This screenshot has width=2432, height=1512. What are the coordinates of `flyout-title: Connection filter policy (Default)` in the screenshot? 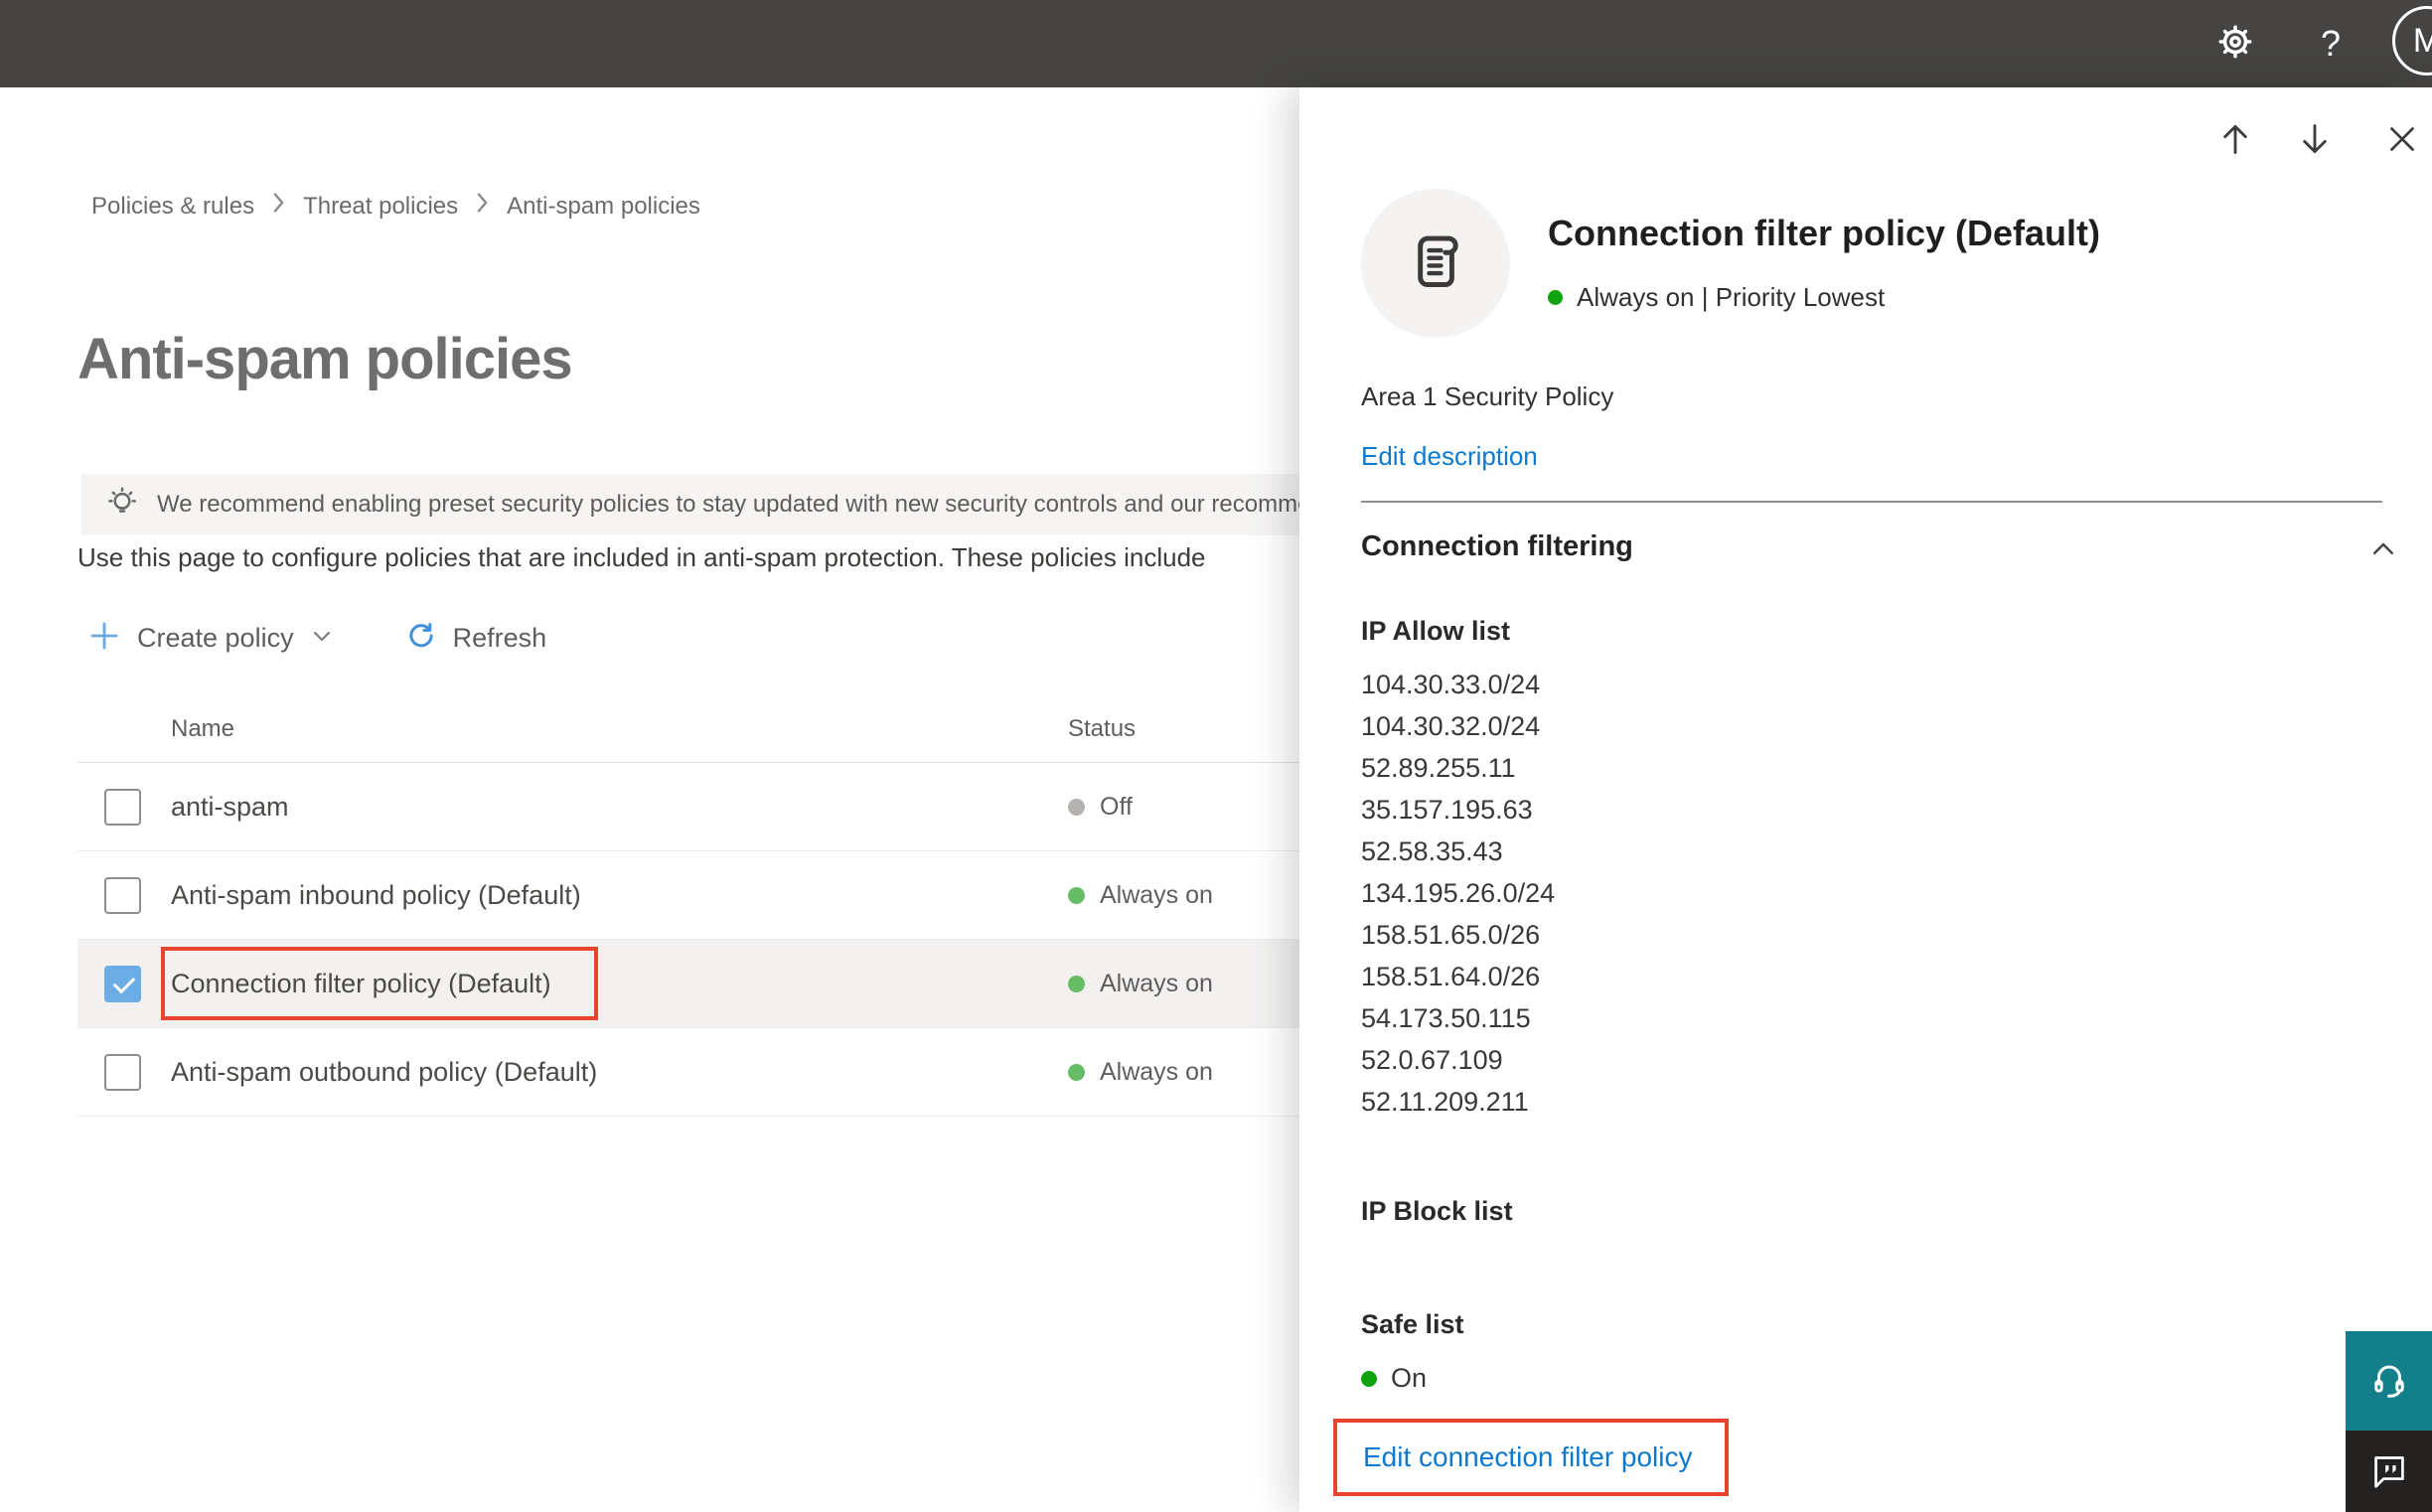 It's located at (1824, 233).